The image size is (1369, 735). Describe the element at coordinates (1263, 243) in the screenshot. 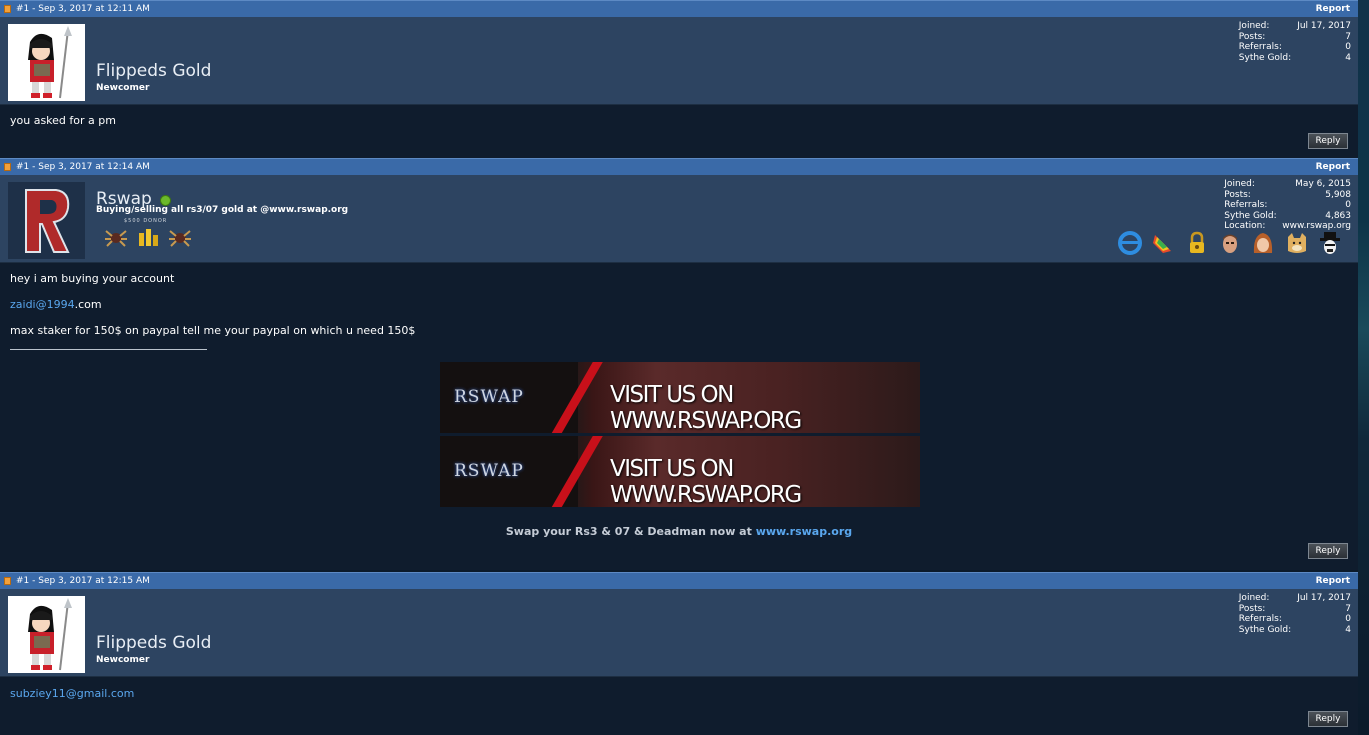

I see `hair-icon` at that location.